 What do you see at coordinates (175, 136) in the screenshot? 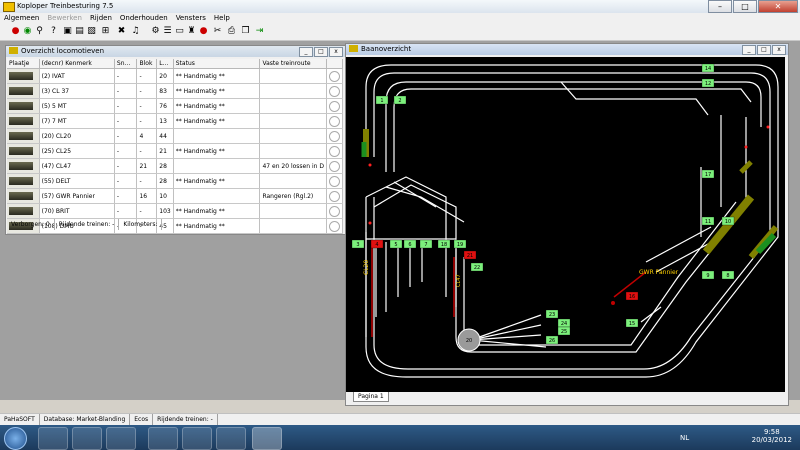
I see `table-row: (20) CL20-4 44` at bounding box center [175, 136].